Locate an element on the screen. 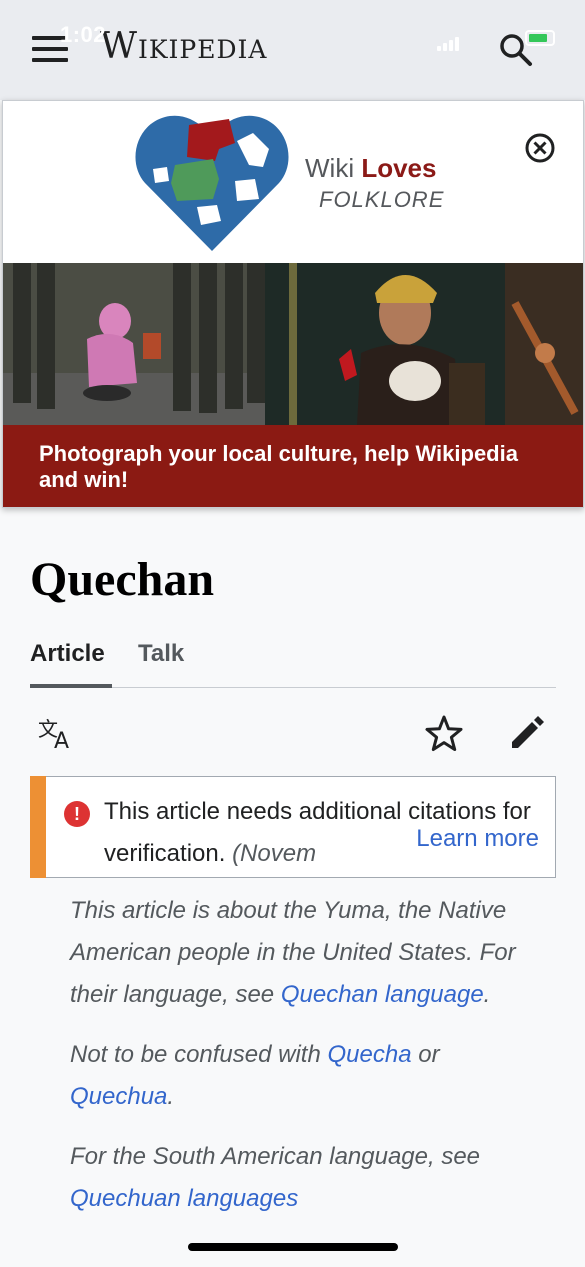 Image resolution: width=585 pixels, height=1267 pixels. link-quechan-language: Quechan language is located at coordinates (382, 994).